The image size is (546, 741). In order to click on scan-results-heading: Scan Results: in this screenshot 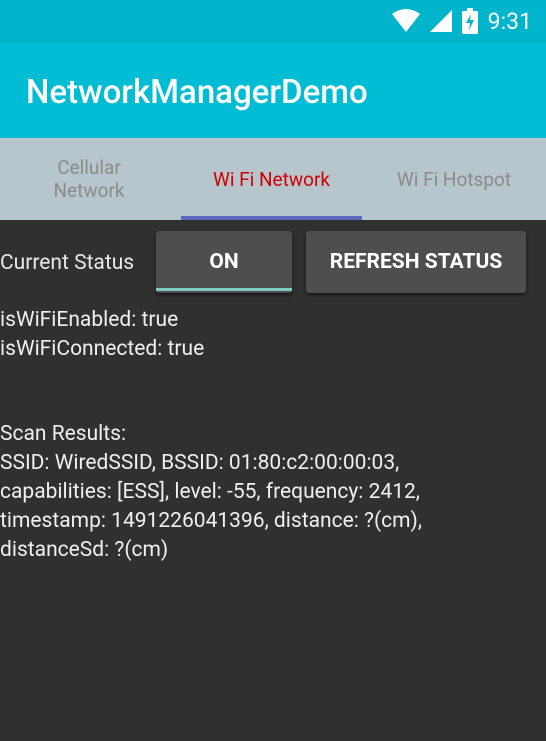, I will do `click(63, 434)`.